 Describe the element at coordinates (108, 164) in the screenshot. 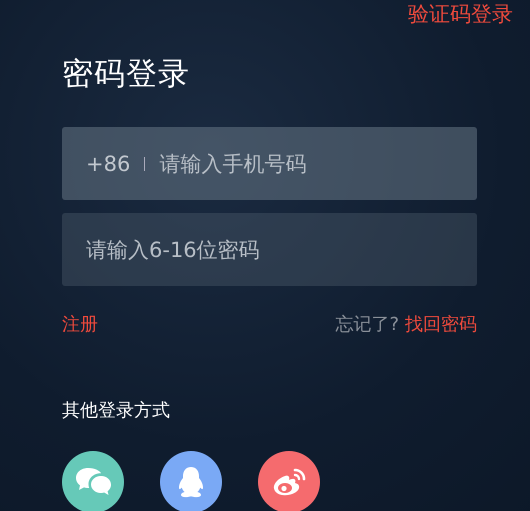

I see `country-code: +86` at that location.